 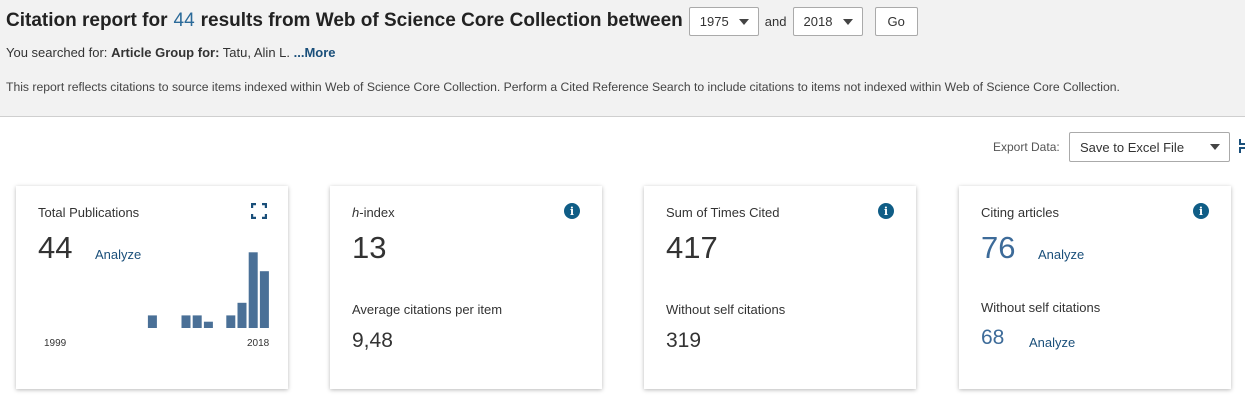 I want to click on searched-value: Tatu, Alin L., so click(x=256, y=52).